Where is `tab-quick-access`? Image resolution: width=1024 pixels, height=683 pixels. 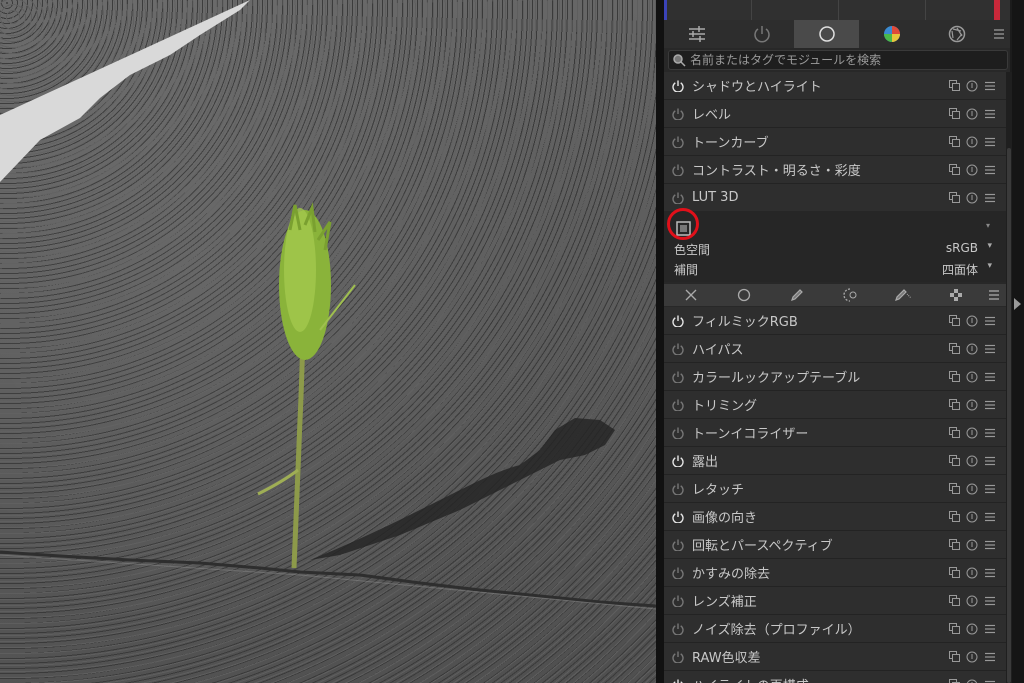
tab-quick-access is located at coordinates (696, 34).